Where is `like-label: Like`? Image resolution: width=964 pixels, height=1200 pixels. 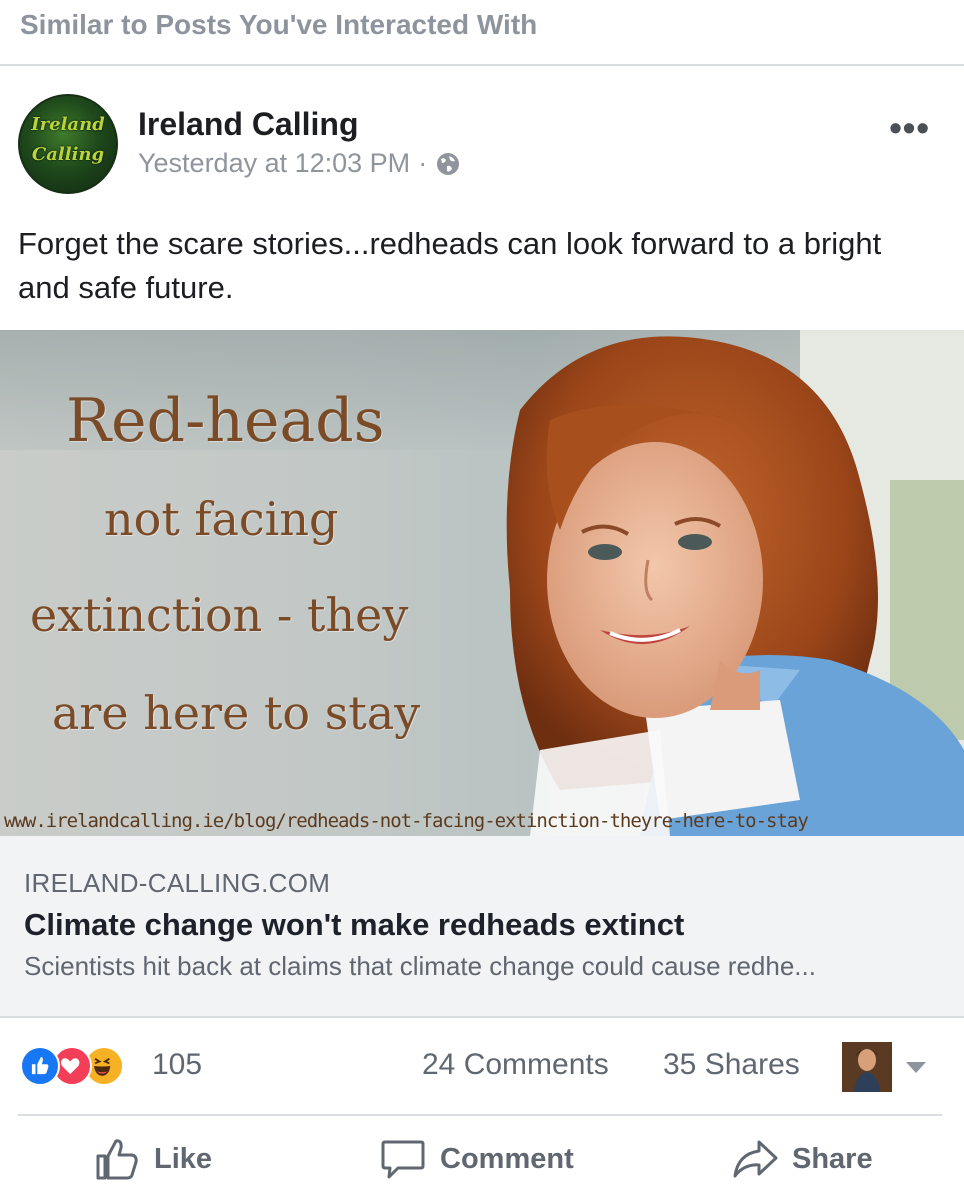
like-label: Like is located at coordinates (183, 1158).